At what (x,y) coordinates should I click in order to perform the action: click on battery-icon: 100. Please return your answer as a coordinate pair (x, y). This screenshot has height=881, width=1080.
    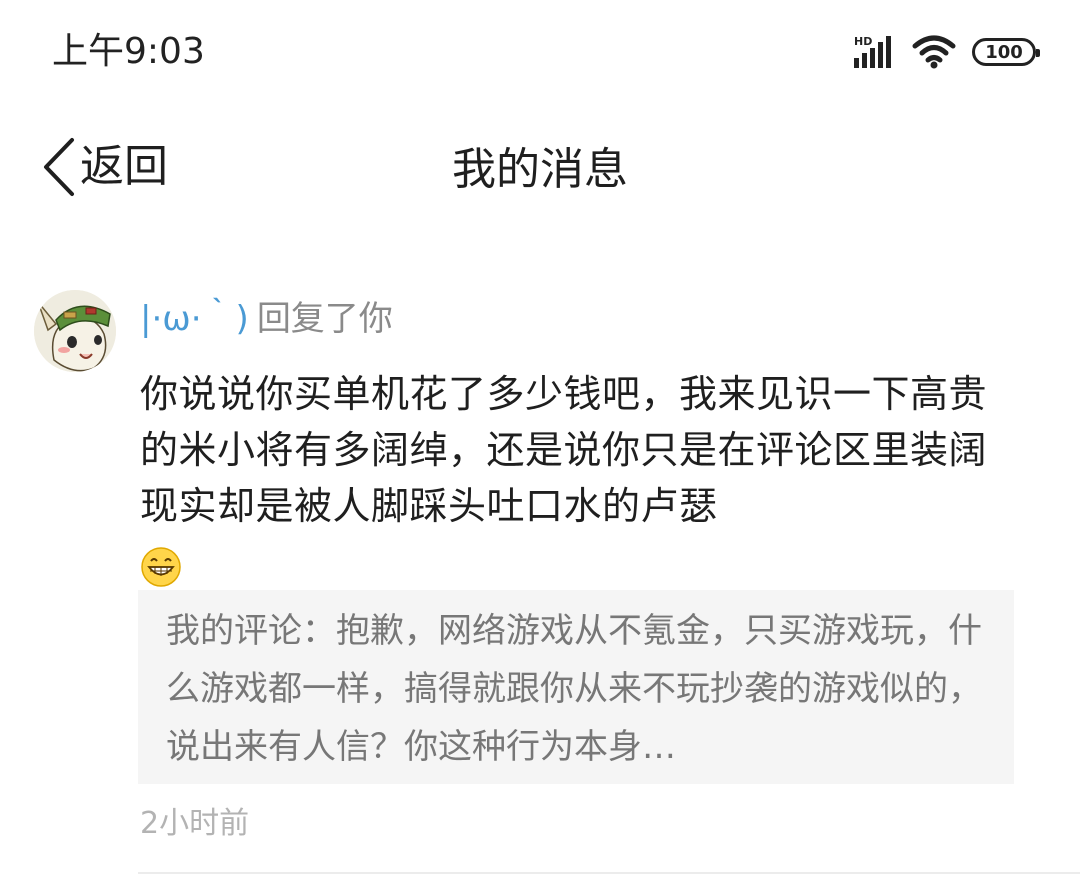
    Looking at the image, I should click on (1006, 52).